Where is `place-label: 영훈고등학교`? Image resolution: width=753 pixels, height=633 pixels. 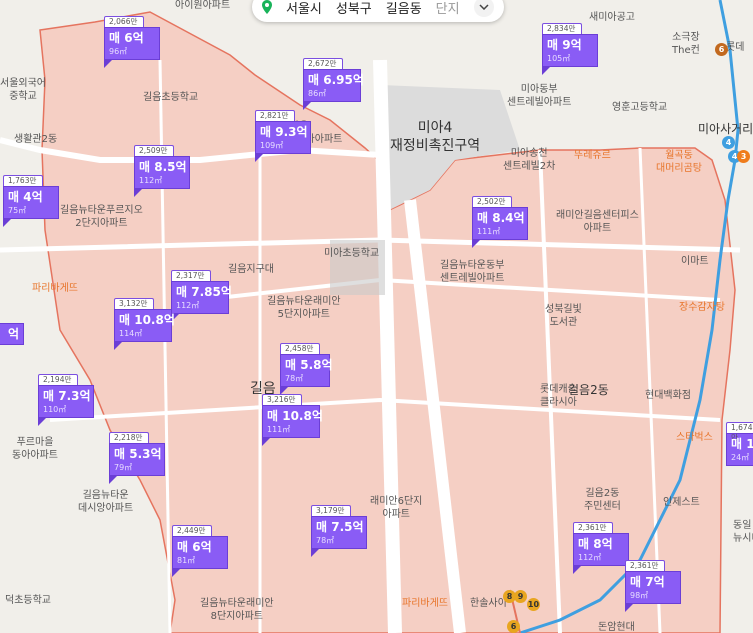
place-label: 영훈고등학교 is located at coordinates (640, 107).